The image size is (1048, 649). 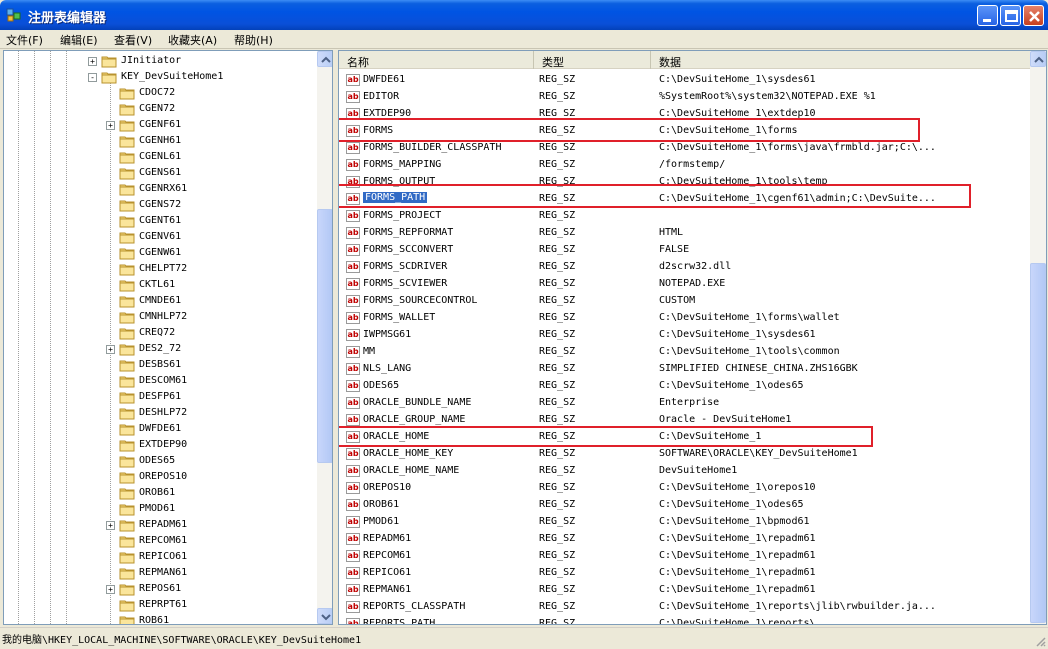 I want to click on tree-node: + JInitiator, so click(x=159, y=61).